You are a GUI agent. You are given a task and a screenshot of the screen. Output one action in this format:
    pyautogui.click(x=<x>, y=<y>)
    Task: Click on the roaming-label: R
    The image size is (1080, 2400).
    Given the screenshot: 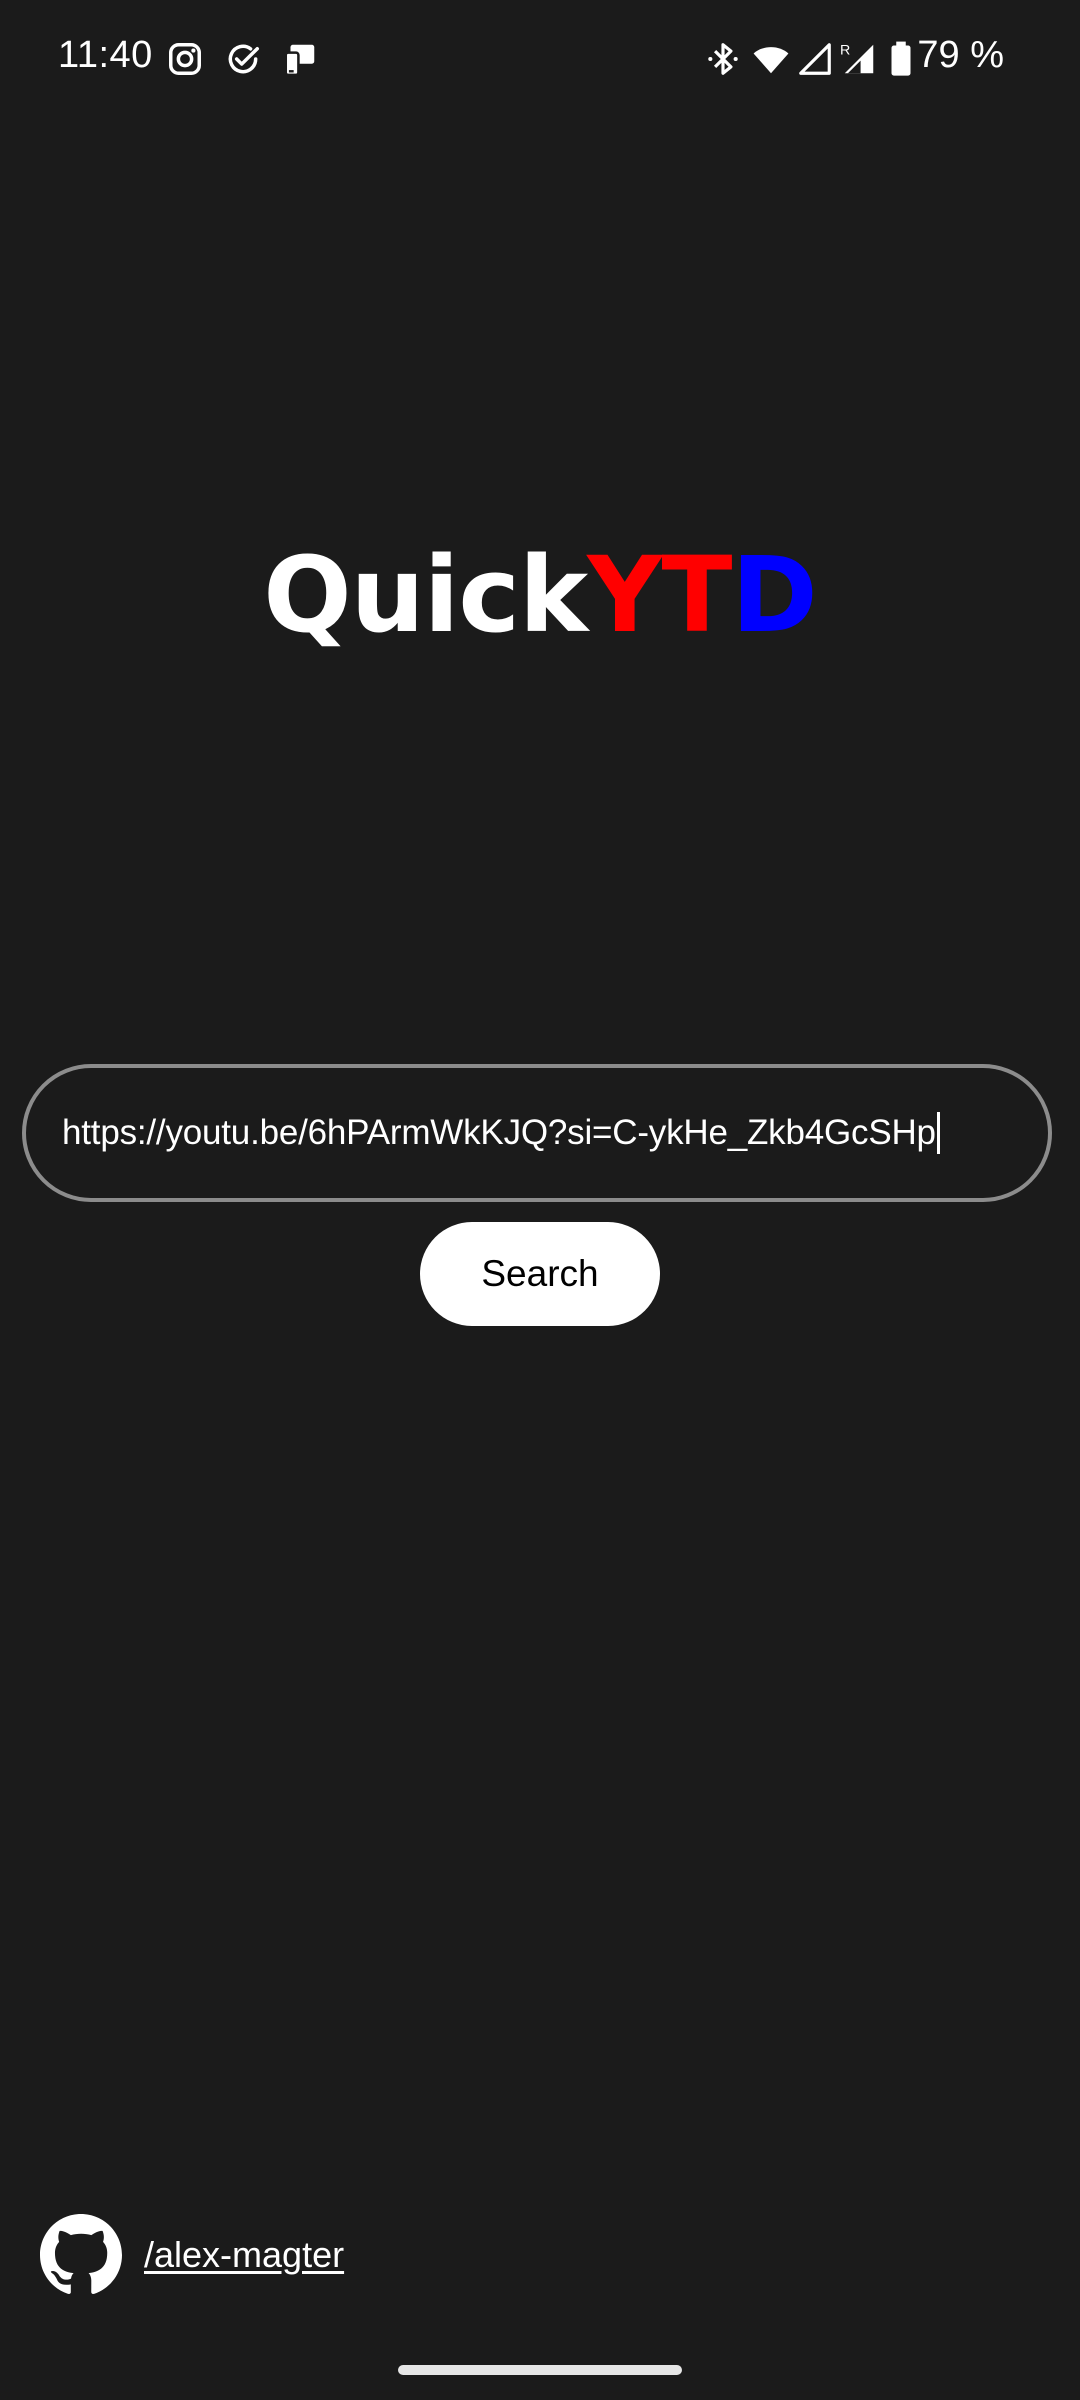 What is the action you would take?
    pyautogui.click(x=845, y=50)
    